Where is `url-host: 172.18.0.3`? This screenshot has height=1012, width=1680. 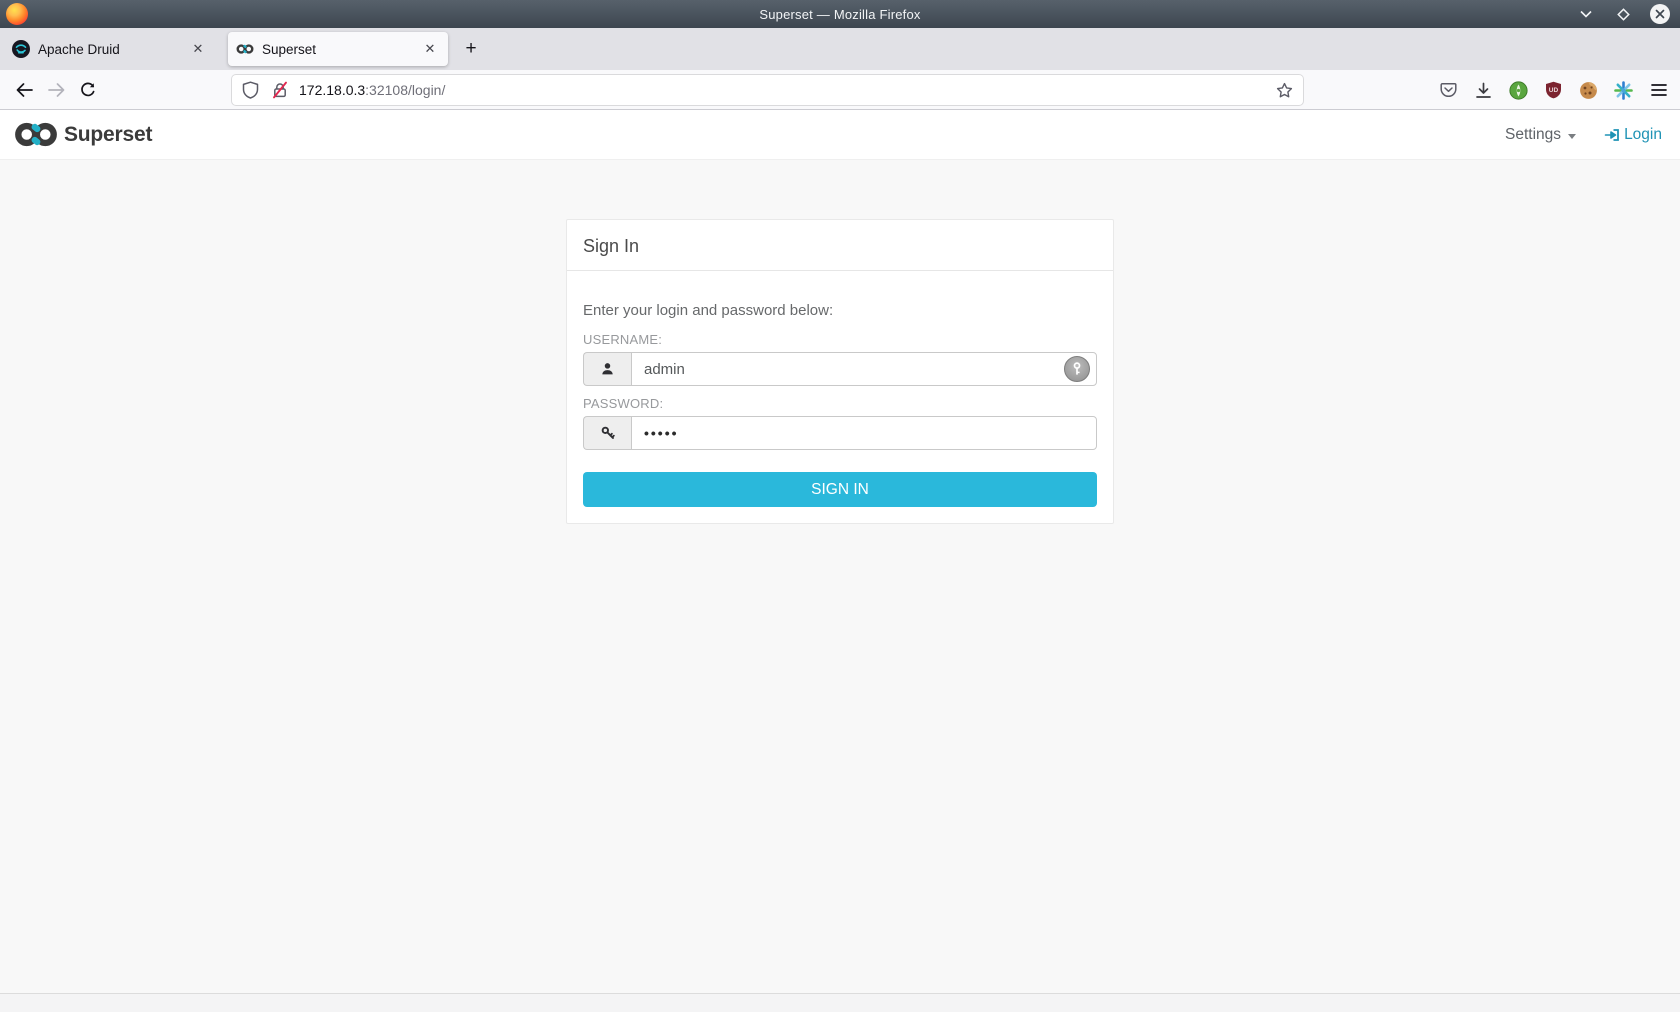
url-host: 172.18.0.3 is located at coordinates (332, 90).